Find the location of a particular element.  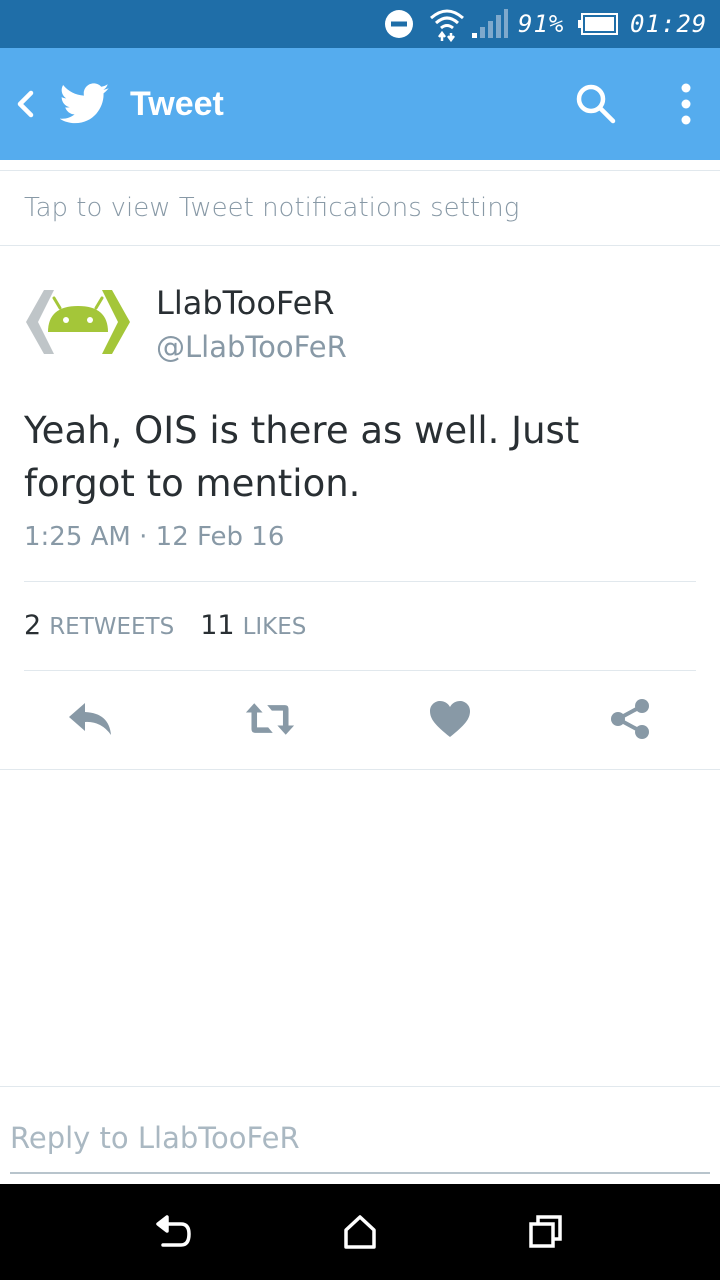

like-icon is located at coordinates (450, 719).